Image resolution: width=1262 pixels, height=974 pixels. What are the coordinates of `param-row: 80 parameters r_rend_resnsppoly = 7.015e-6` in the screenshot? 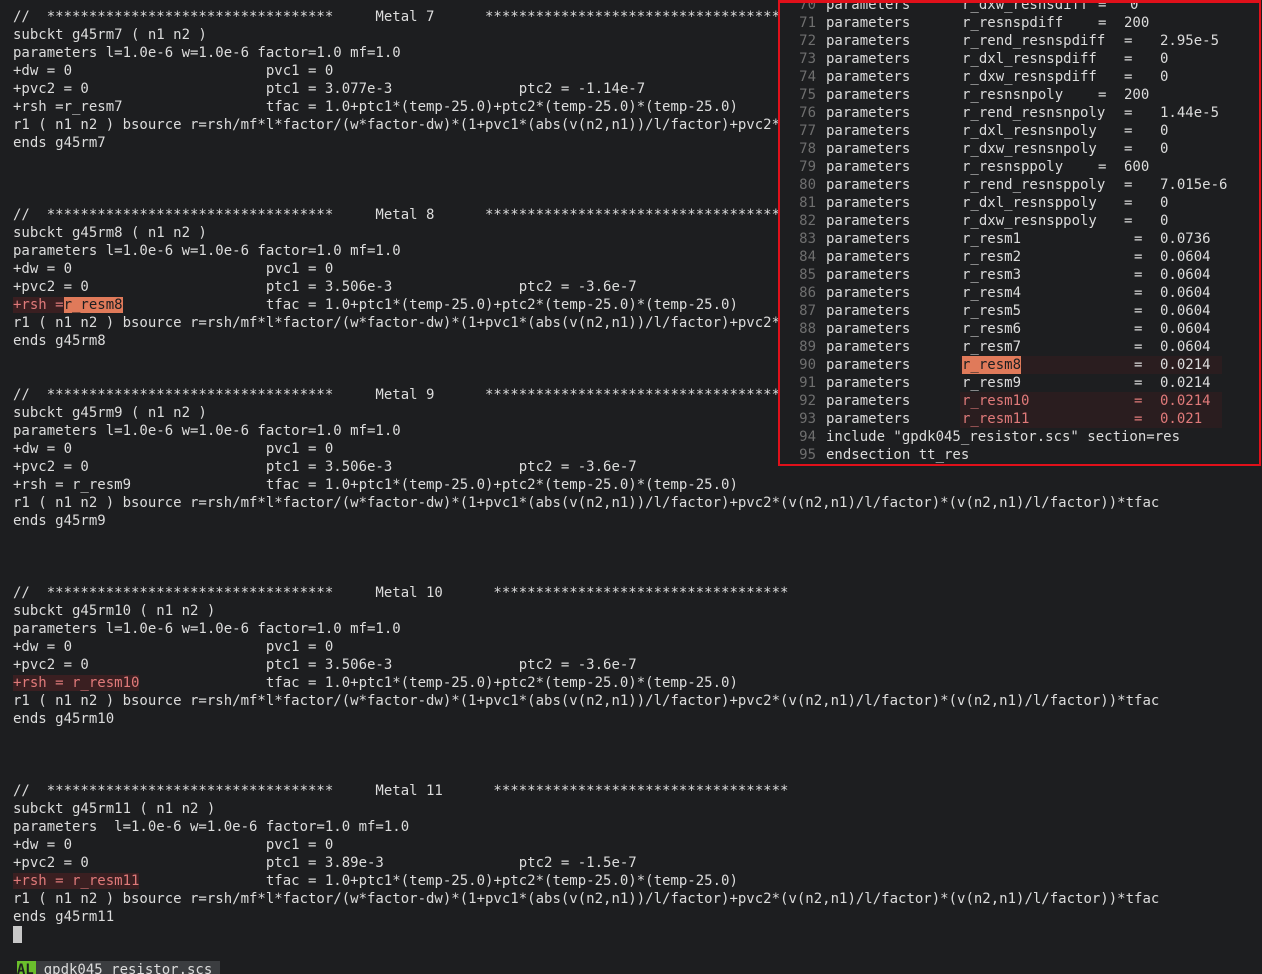 It's located at (1019, 185).